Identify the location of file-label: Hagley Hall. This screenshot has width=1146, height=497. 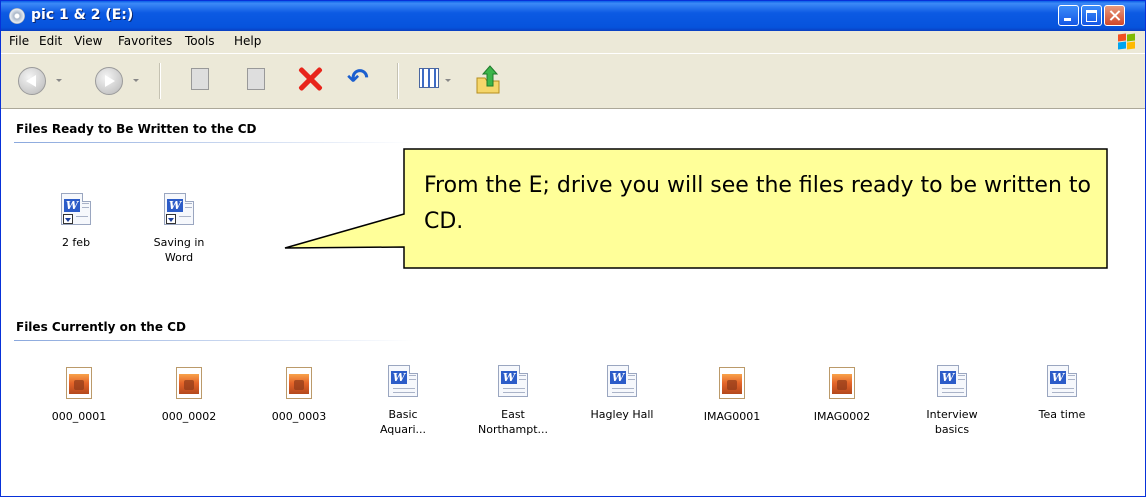
(622, 414).